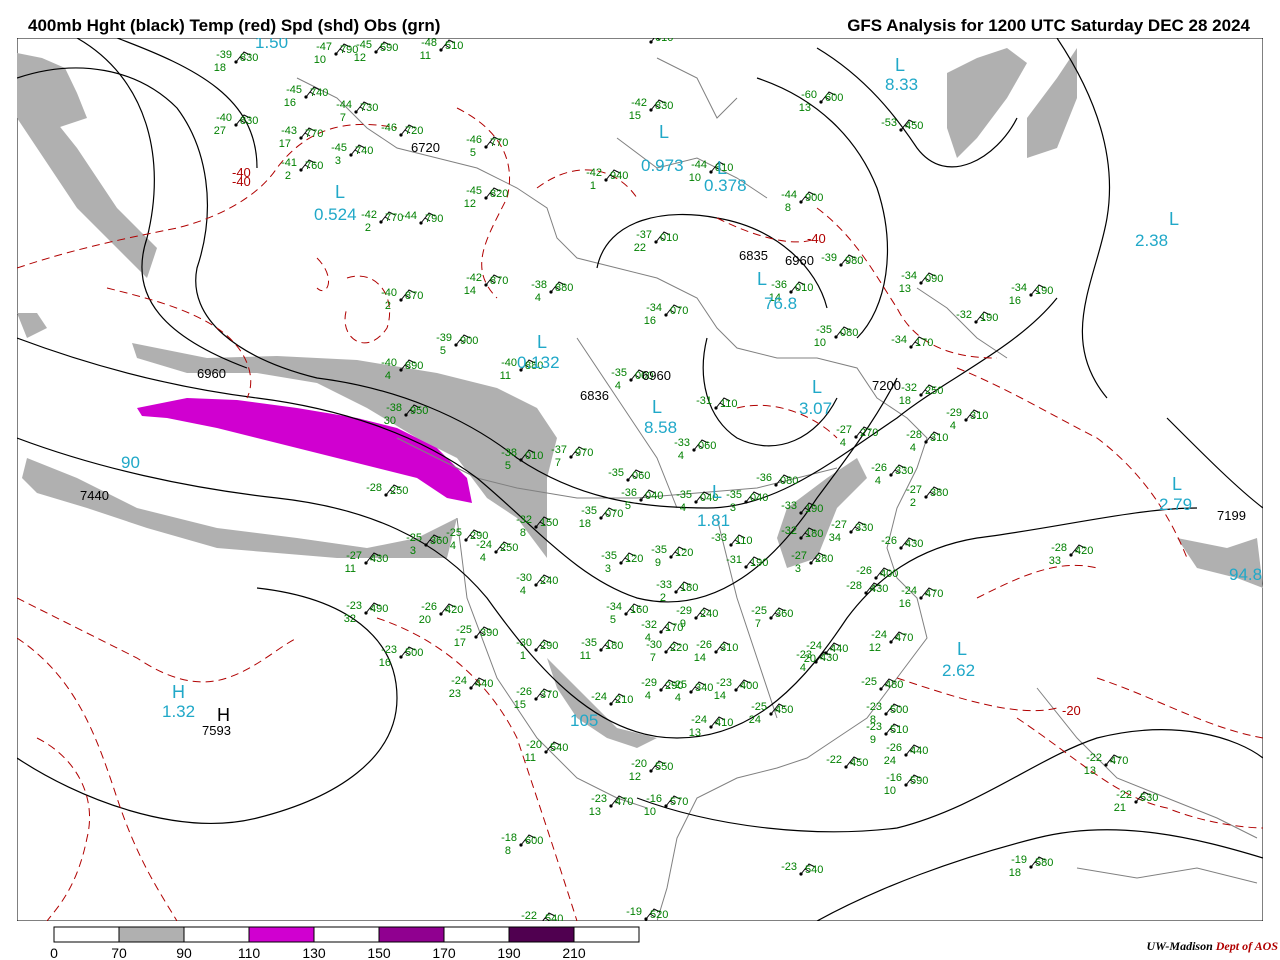 This screenshot has width=1280, height=960. What do you see at coordinates (780, 303) in the screenshot?
I see `speed-center-value: 76.8` at bounding box center [780, 303].